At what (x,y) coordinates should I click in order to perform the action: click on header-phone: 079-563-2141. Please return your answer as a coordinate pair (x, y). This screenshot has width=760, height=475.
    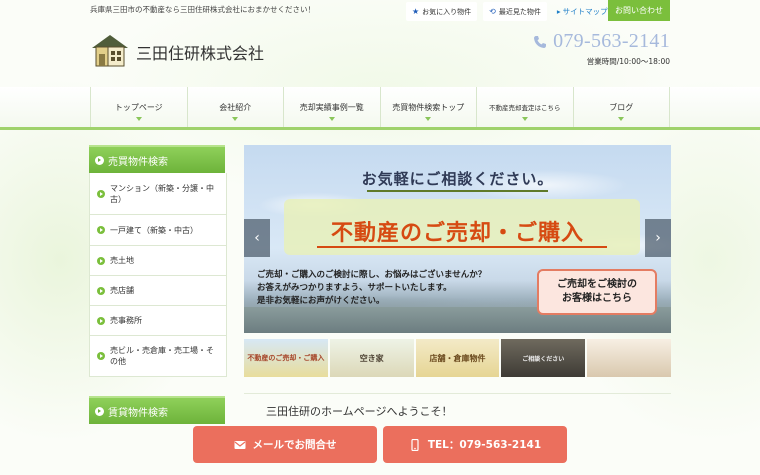
    Looking at the image, I should click on (601, 41).